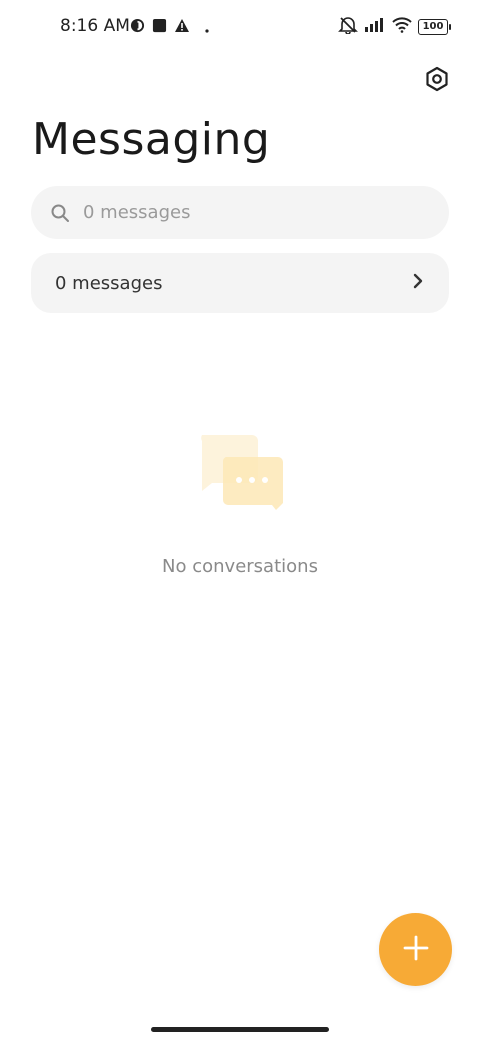 Image resolution: width=480 pixels, height=1040 pixels. Describe the element at coordinates (240, 283) in the screenshot. I see `messages-row: 0 messages` at that location.